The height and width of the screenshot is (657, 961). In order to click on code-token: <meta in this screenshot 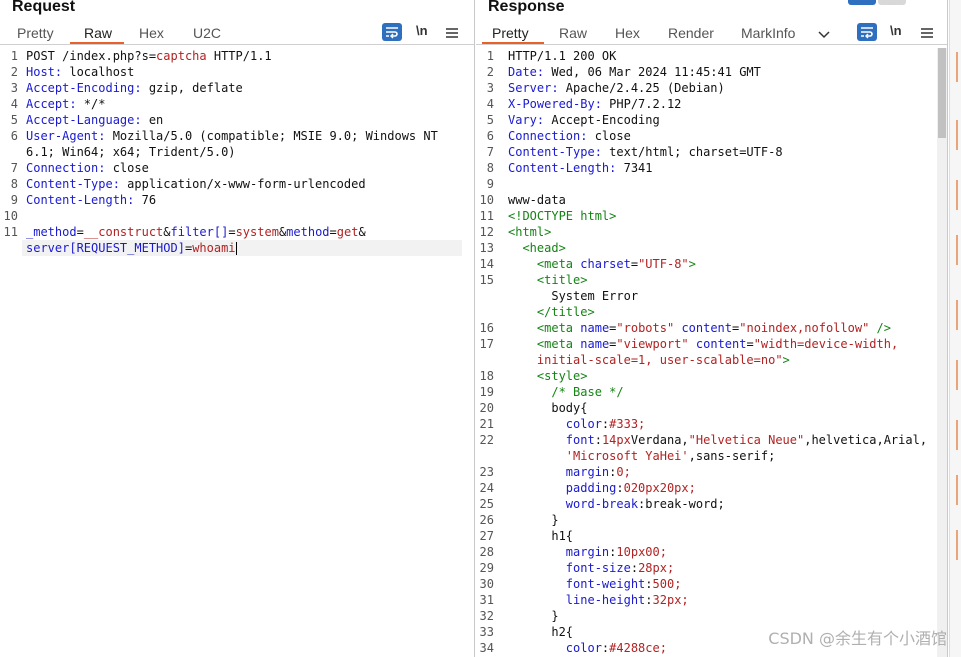, I will do `click(558, 344)`.